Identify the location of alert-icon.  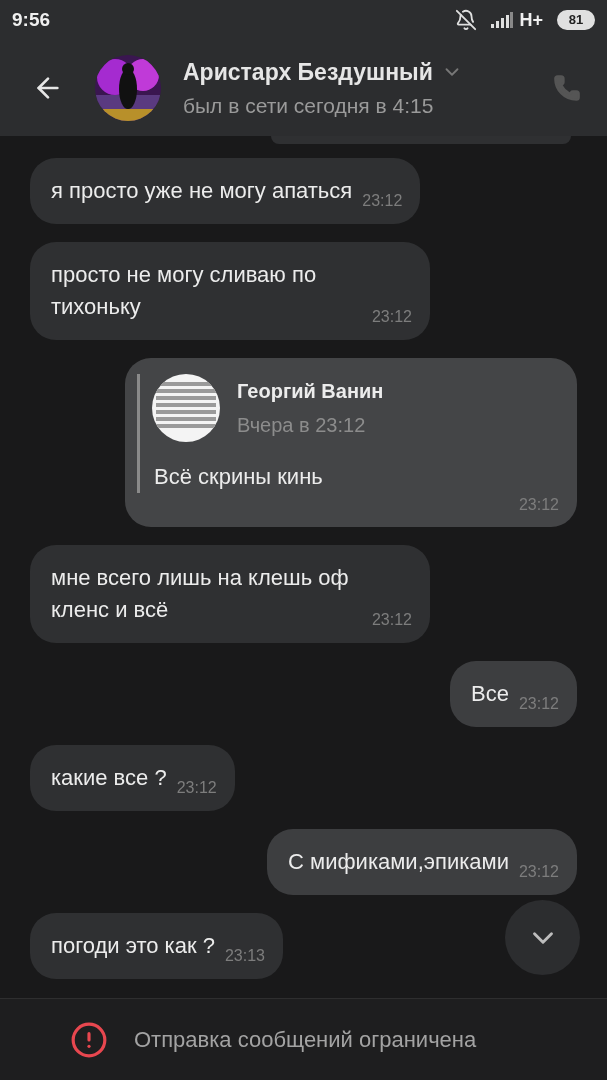
(89, 1039).